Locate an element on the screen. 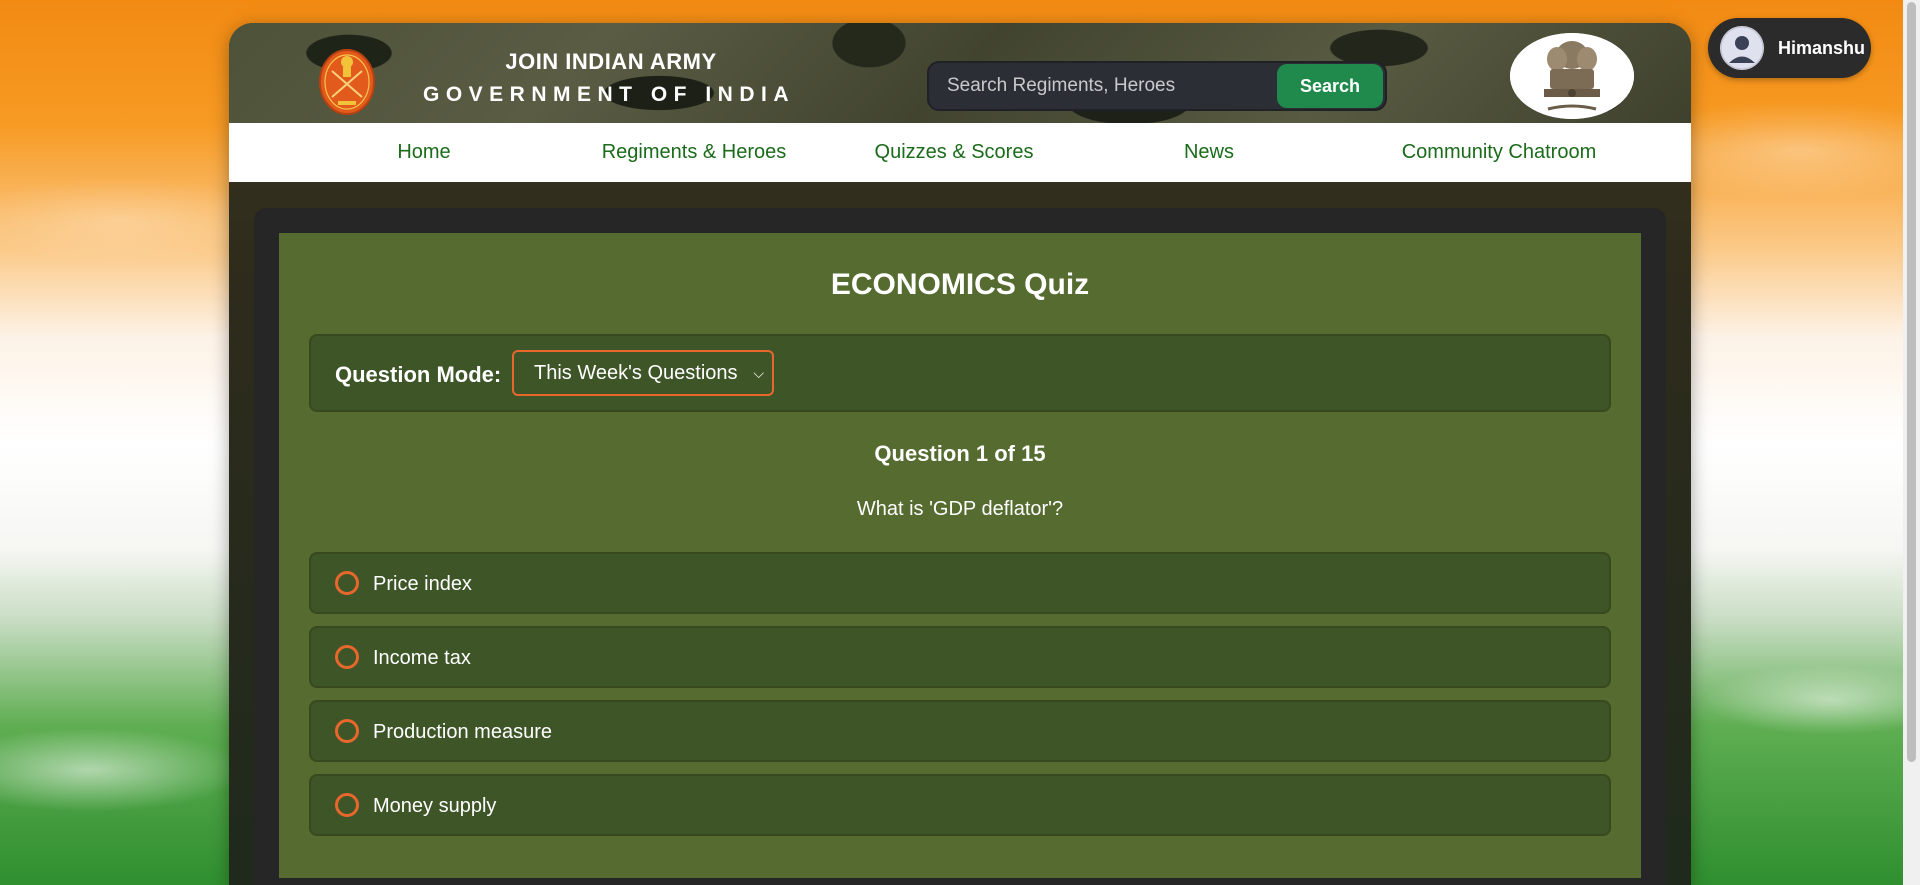  national-emblem-icon is located at coordinates (1572, 76).